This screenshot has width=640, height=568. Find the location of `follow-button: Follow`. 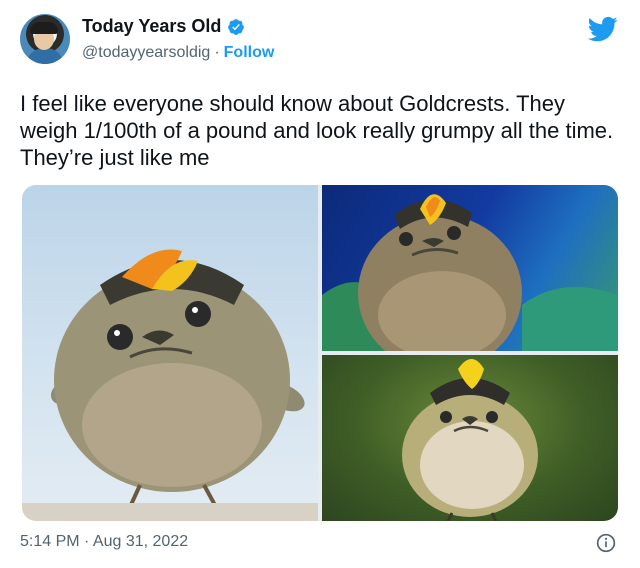

follow-button: Follow is located at coordinates (249, 53).